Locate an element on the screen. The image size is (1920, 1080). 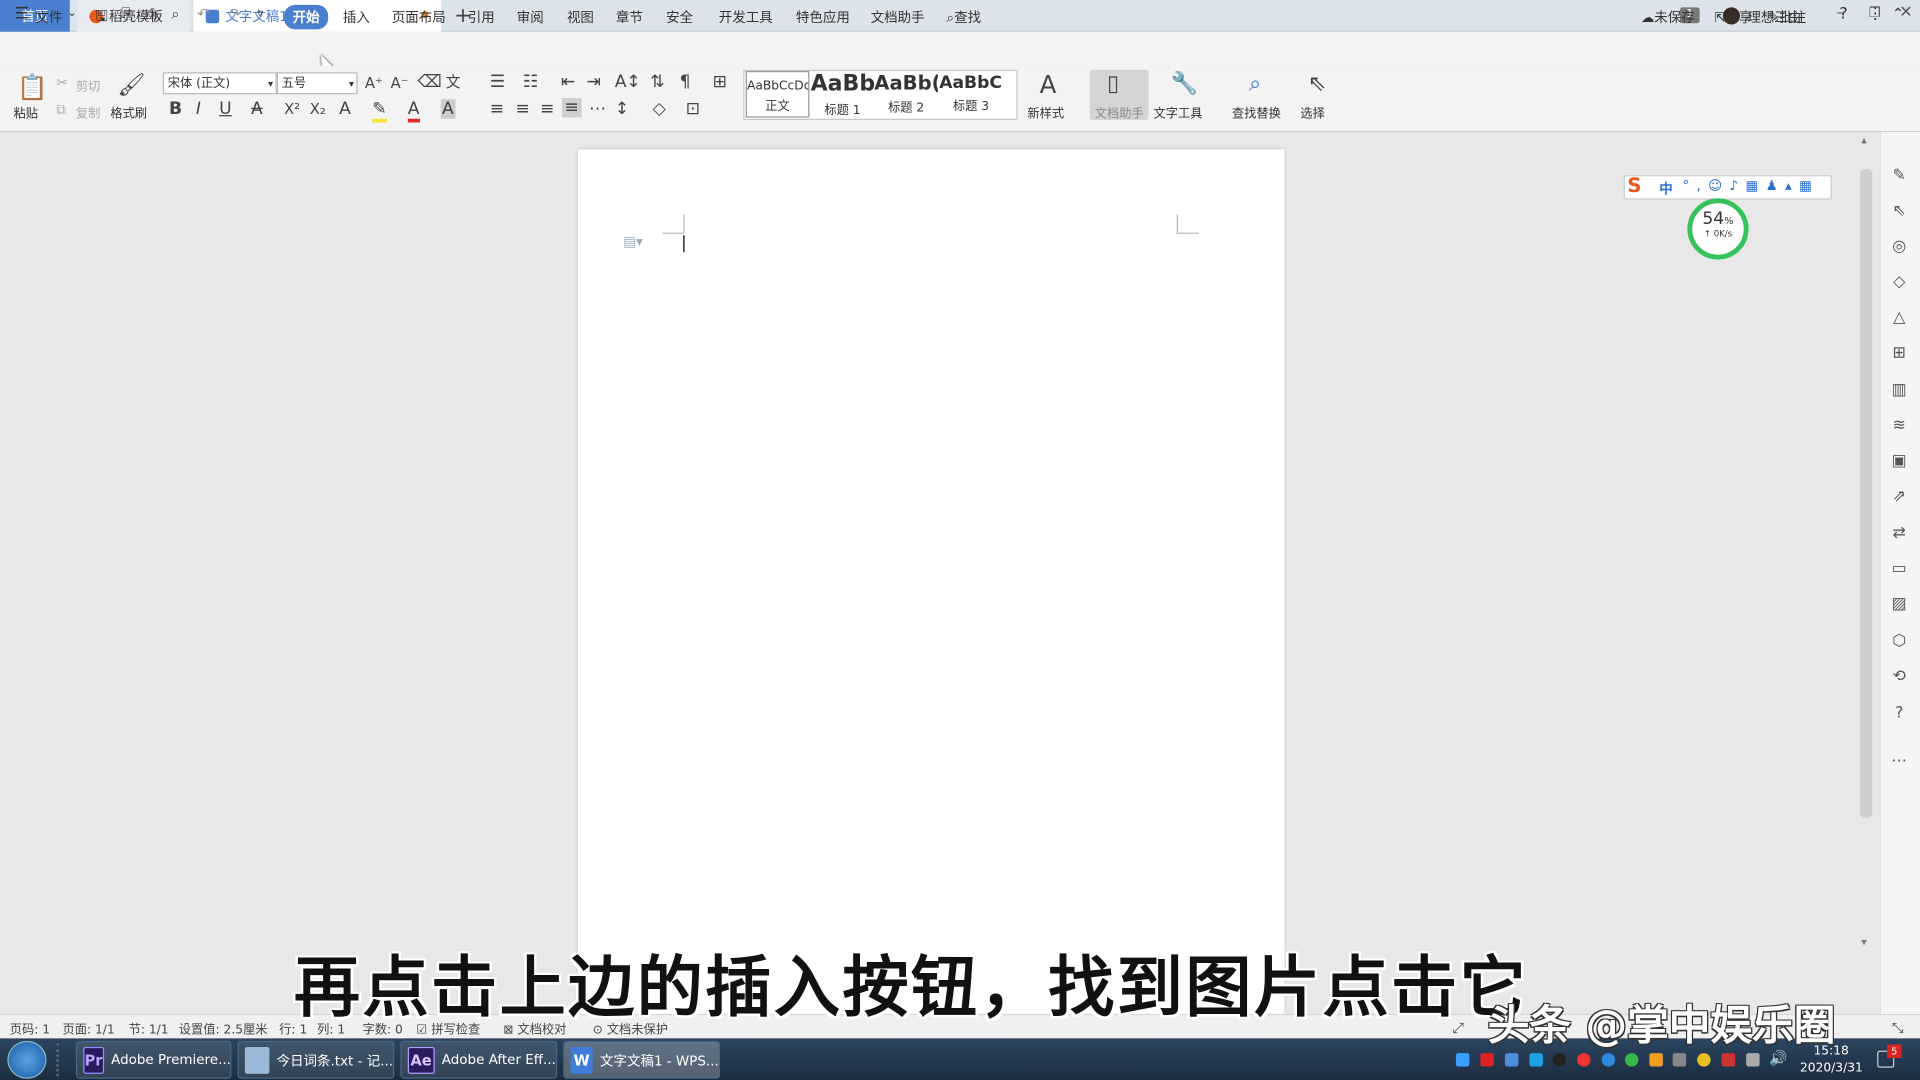
shading-icon: ◇ is located at coordinates (659, 109).